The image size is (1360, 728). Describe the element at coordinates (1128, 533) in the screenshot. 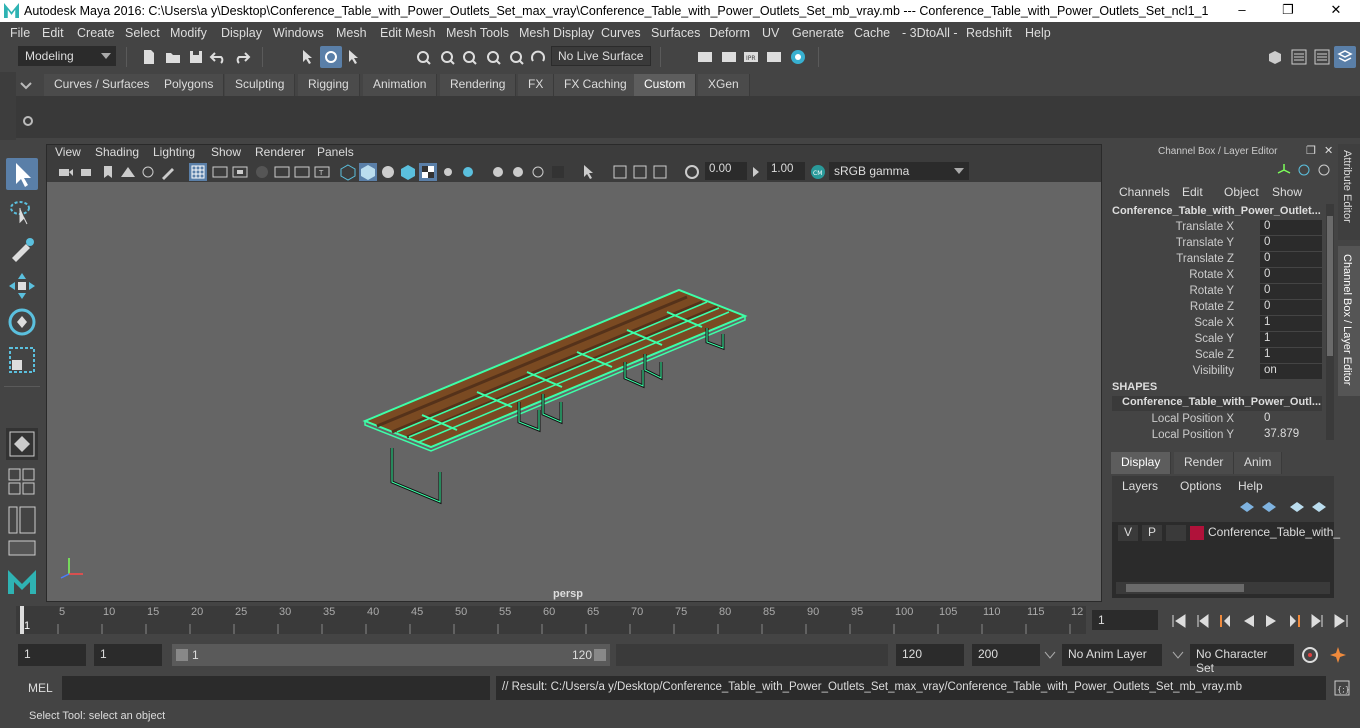

I see `layer-visibility-toggle: V` at that location.